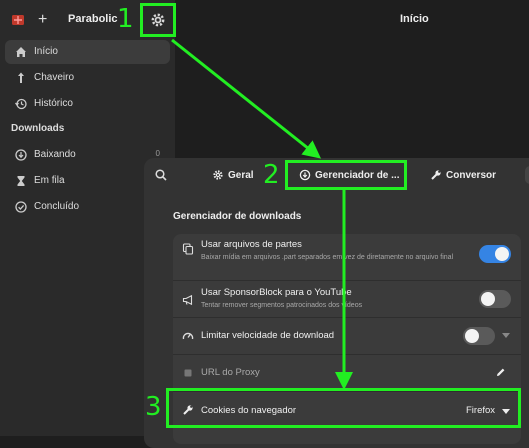 The width and height of the screenshot is (529, 448). I want to click on speedometer-icon, so click(188, 336).